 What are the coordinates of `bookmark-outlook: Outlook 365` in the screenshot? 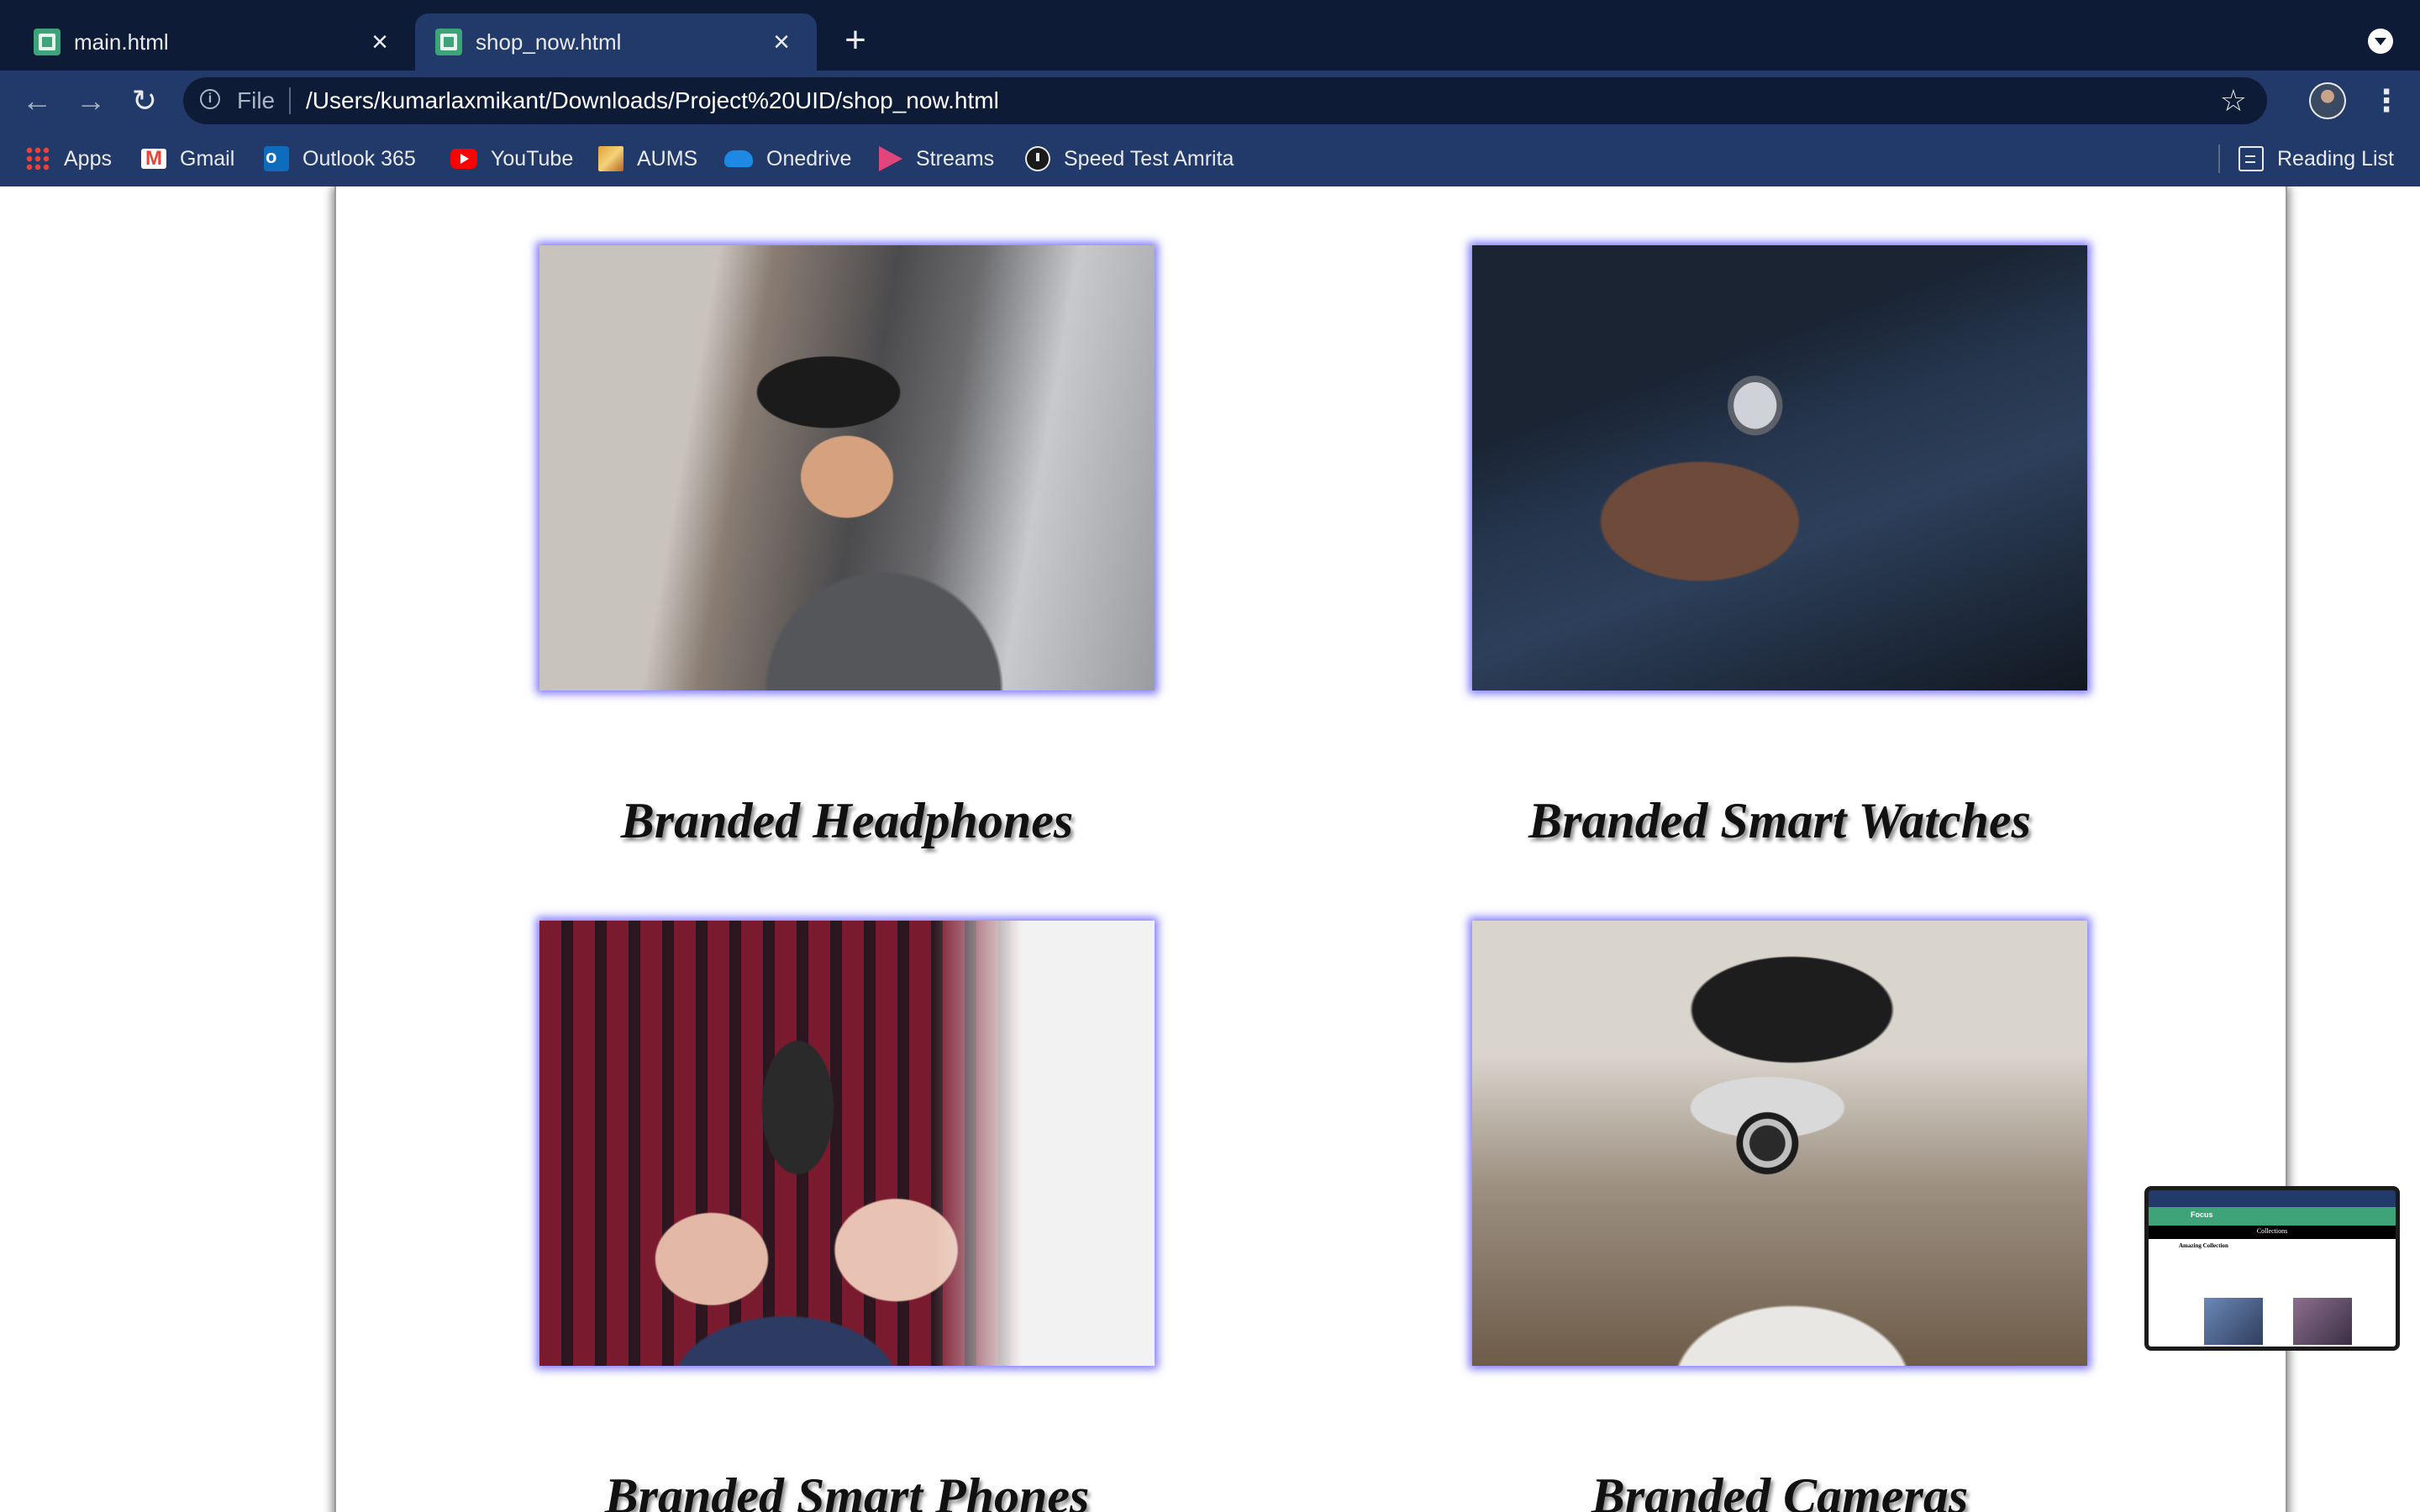 It's located at (340, 159).